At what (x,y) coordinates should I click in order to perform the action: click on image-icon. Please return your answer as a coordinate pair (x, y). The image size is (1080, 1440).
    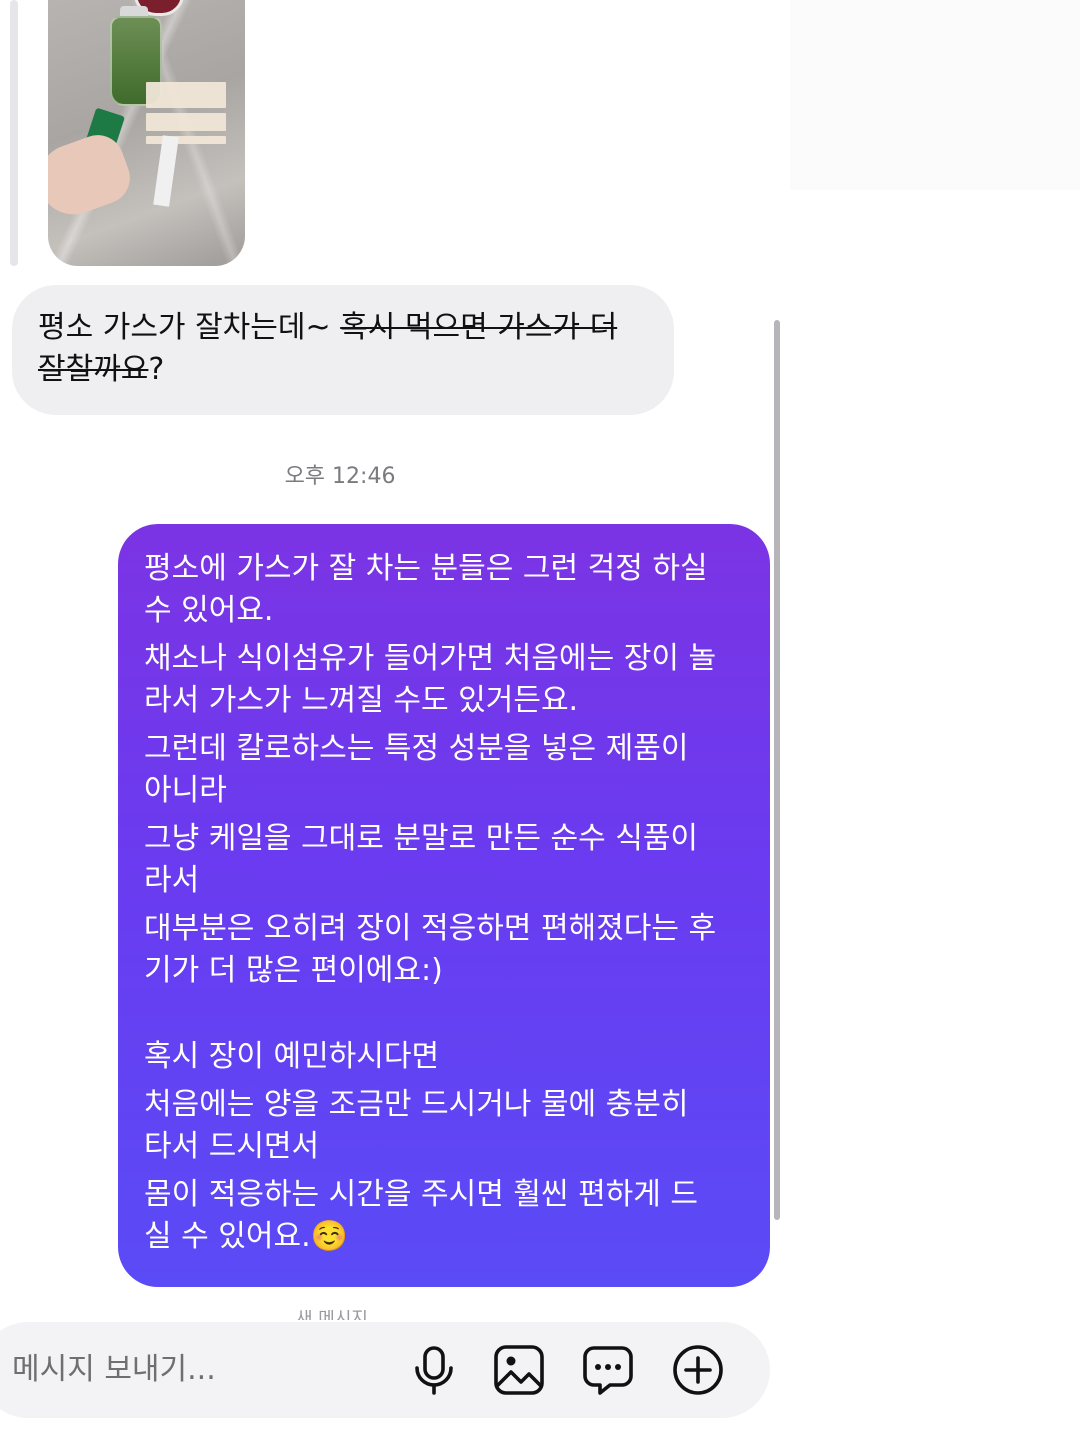
    Looking at the image, I should click on (519, 1370).